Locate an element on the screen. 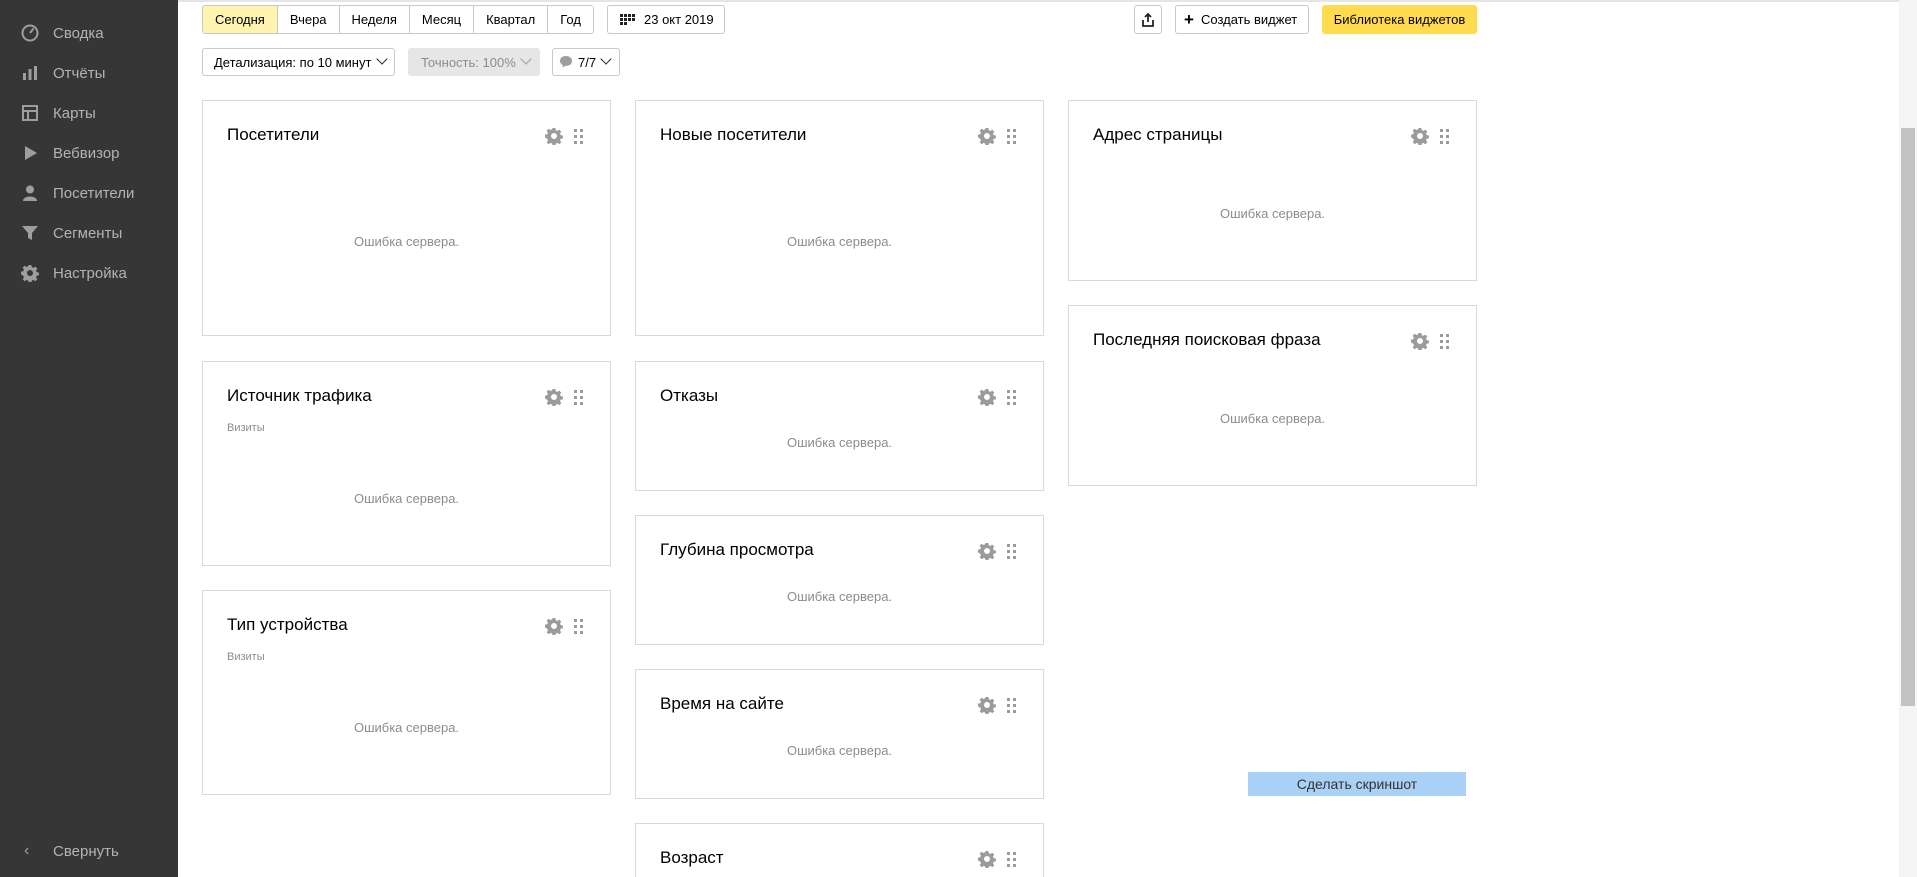 This screenshot has width=1917, height=877. detail-select-value: Детализация: по 10 минут is located at coordinates (293, 62).